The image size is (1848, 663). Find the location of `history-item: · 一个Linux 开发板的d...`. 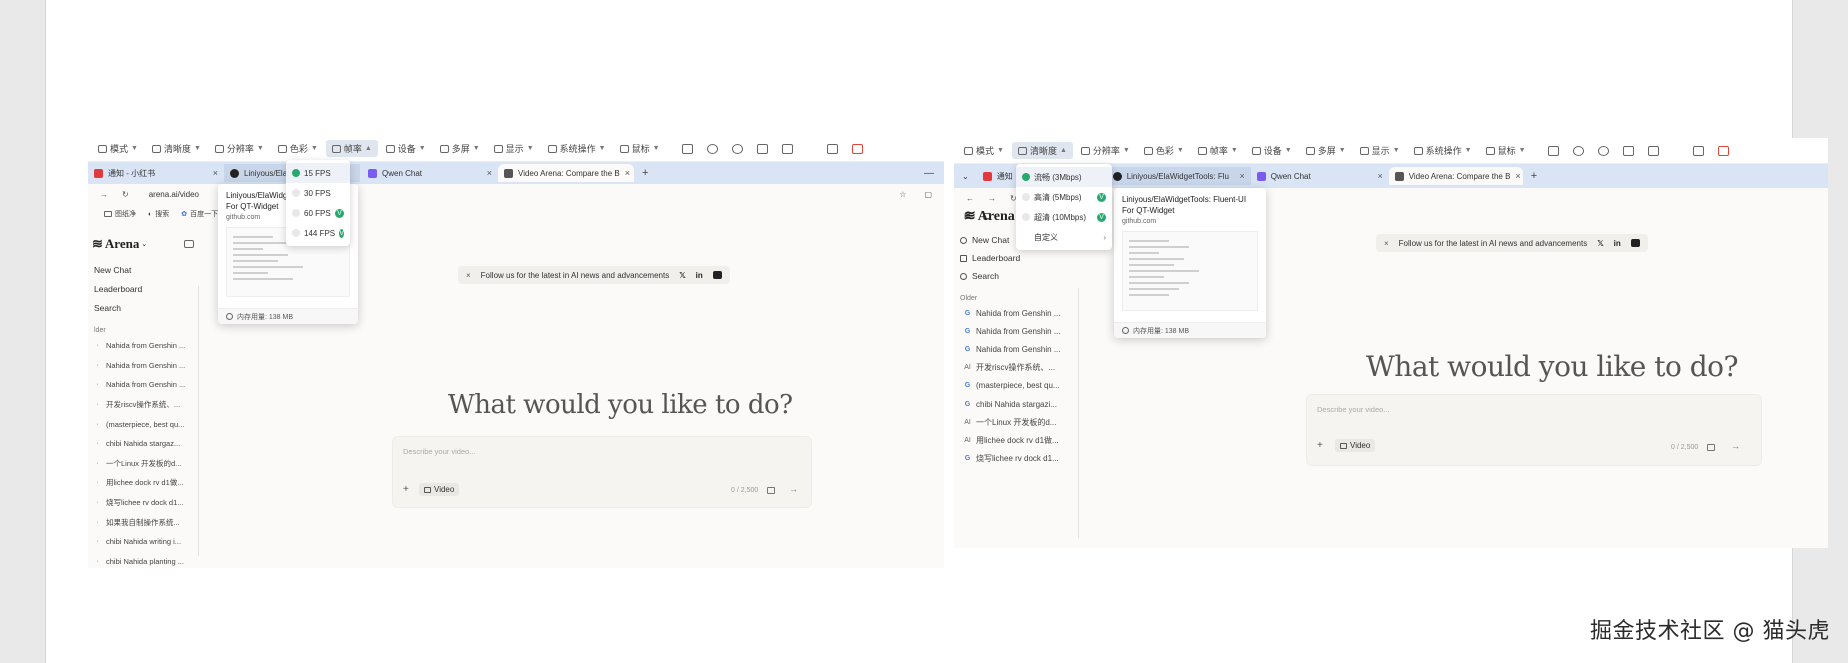

history-item: · 一个Linux 开发板的d... is located at coordinates (143, 464).